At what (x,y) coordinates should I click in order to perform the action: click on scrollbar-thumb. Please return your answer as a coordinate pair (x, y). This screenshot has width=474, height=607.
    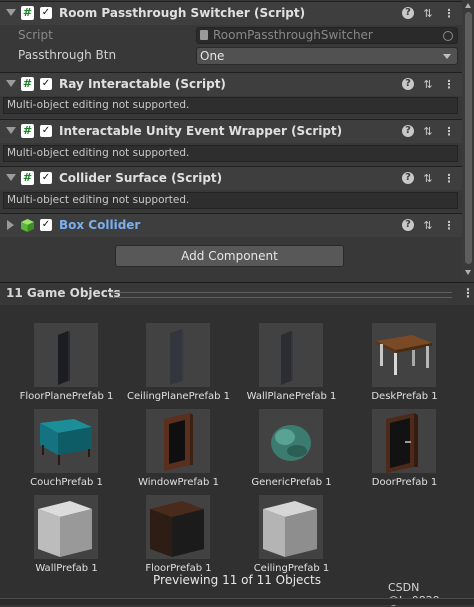
    Looking at the image, I should click on (468, 138).